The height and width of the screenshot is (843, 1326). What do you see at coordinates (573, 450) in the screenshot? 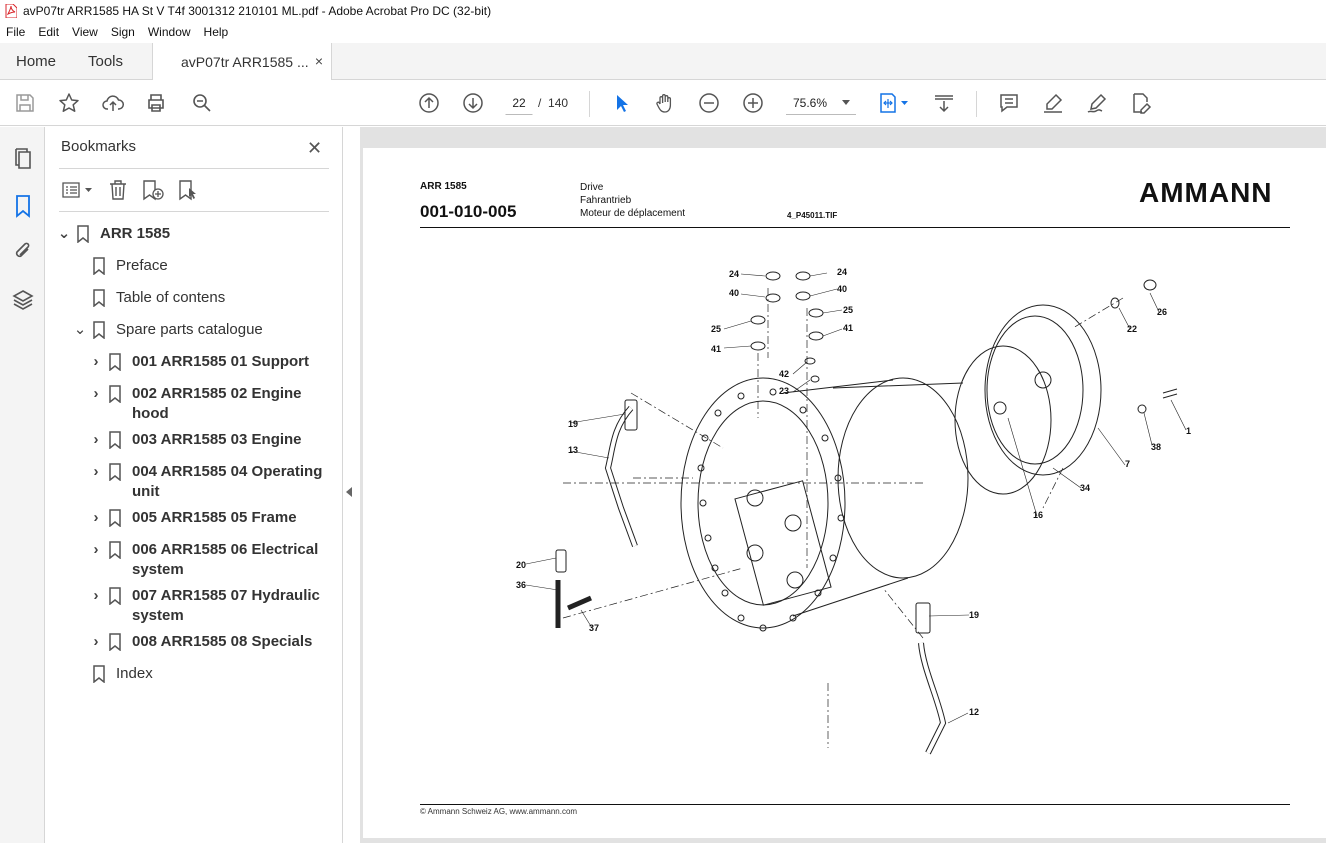
I see `callout-13: 13` at bounding box center [573, 450].